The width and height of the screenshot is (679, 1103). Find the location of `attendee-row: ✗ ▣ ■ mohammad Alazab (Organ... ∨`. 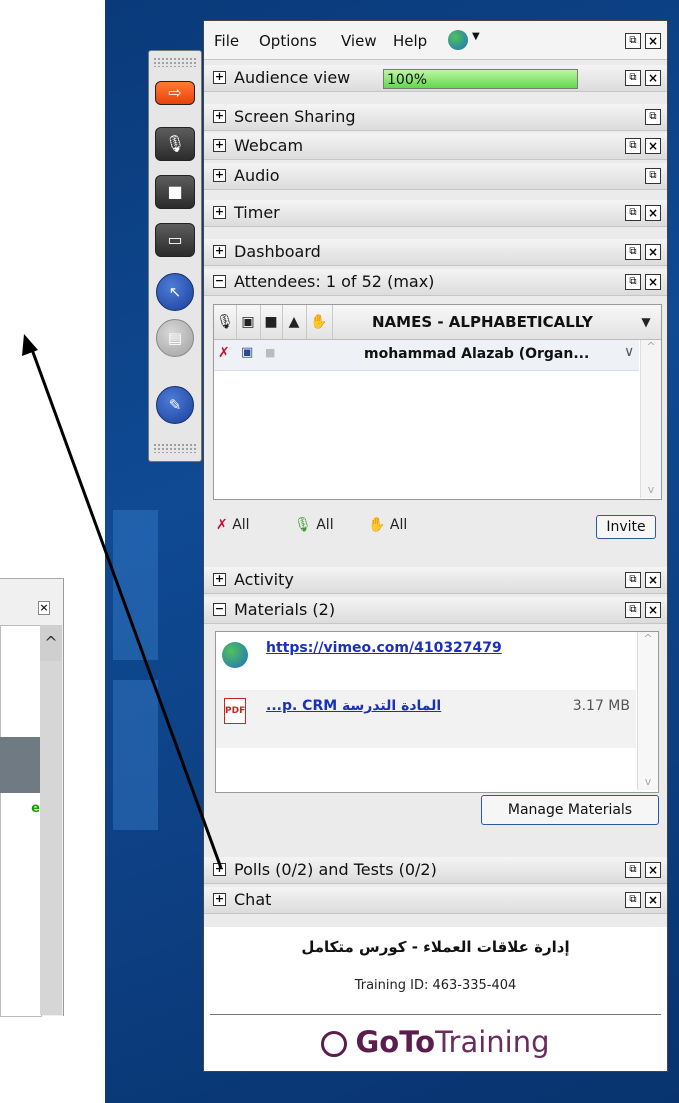

attendee-row: ✗ ▣ ■ mohammad Alazab (Organ... ∨ is located at coordinates (426, 355).